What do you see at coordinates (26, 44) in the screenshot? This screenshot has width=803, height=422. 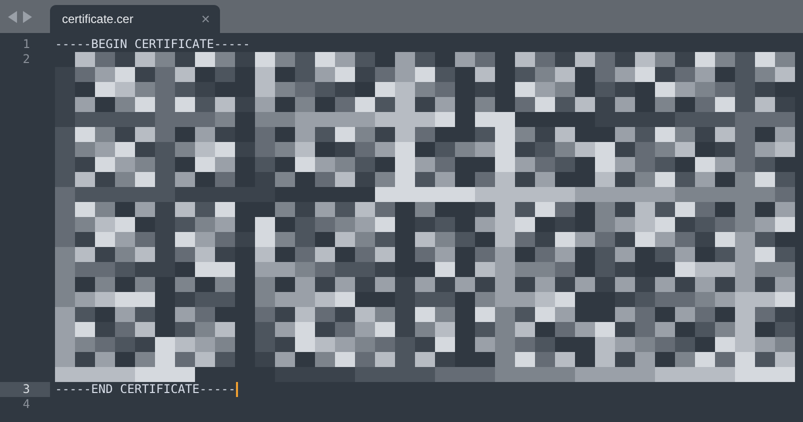 I see `line-number: 1` at bounding box center [26, 44].